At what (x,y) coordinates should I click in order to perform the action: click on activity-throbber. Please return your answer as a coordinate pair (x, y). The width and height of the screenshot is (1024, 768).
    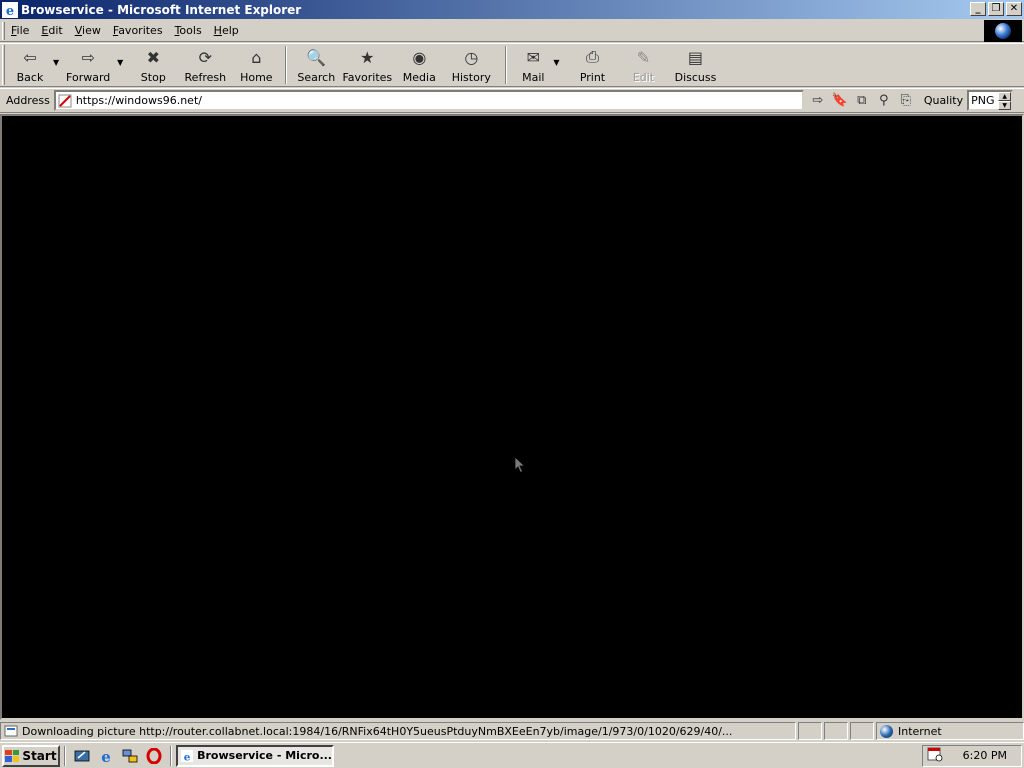
    Looking at the image, I should click on (1003, 31).